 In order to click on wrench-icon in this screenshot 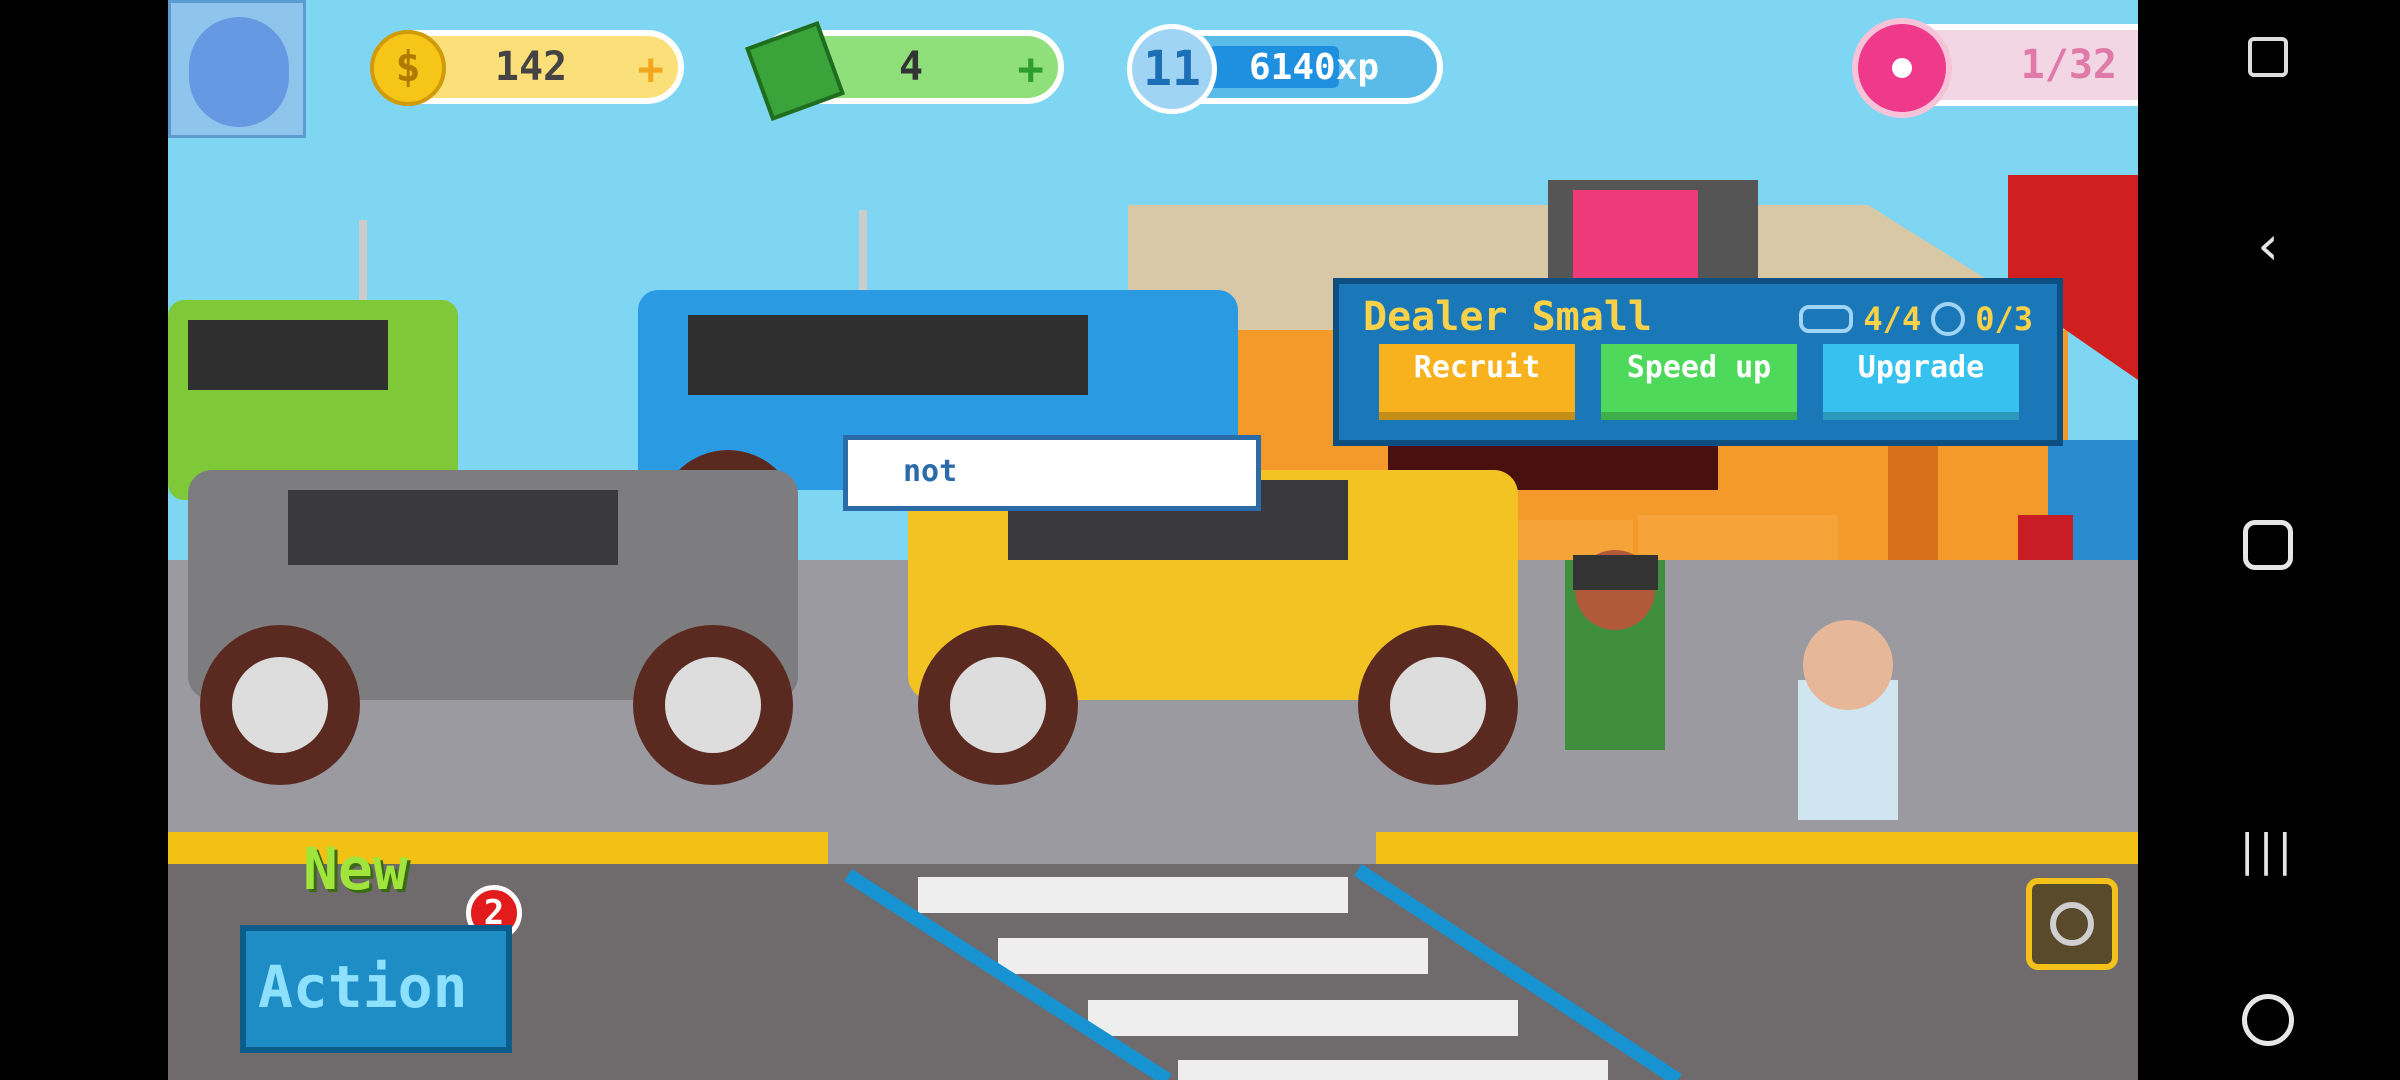, I will do `click(2072, 924)`.